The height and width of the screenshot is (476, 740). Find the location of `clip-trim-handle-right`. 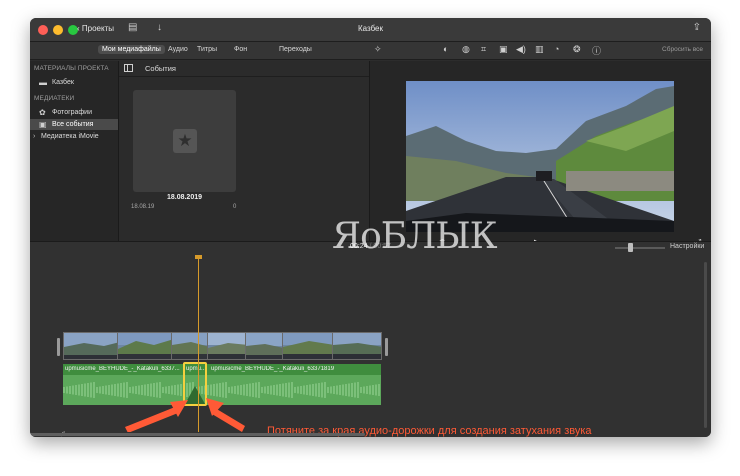

clip-trim-handle-right is located at coordinates (386, 347).